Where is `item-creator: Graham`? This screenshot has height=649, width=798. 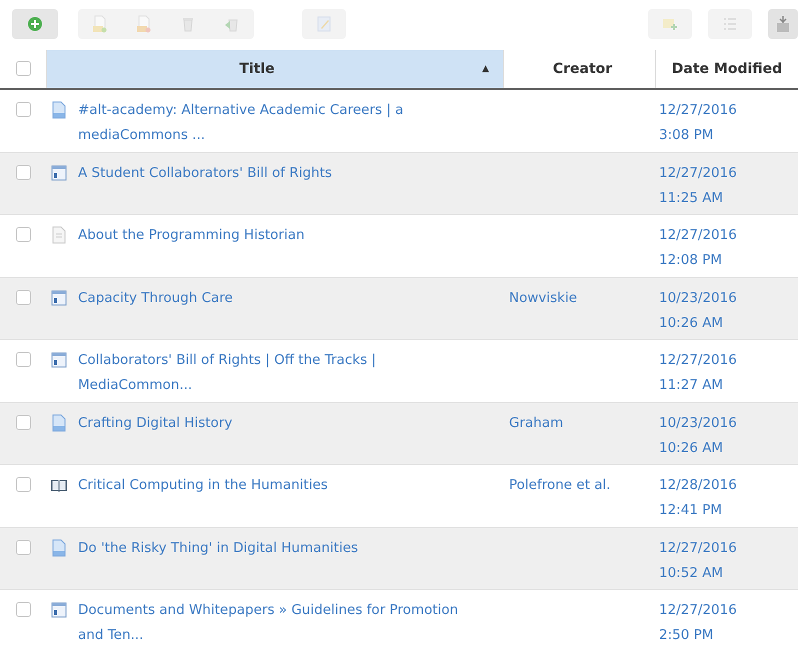
item-creator: Graham is located at coordinates (536, 422).